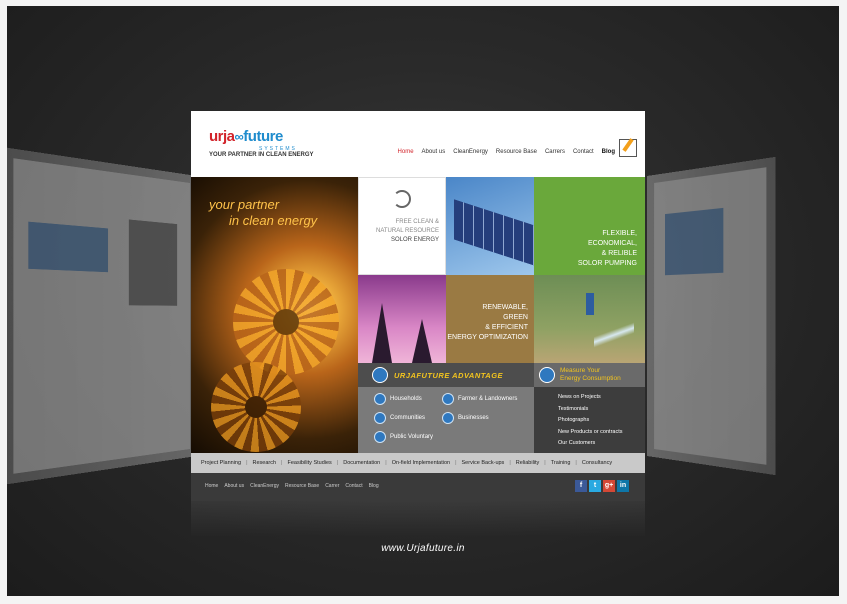  What do you see at coordinates (234, 486) in the screenshot?
I see `footer-about: About us` at bounding box center [234, 486].